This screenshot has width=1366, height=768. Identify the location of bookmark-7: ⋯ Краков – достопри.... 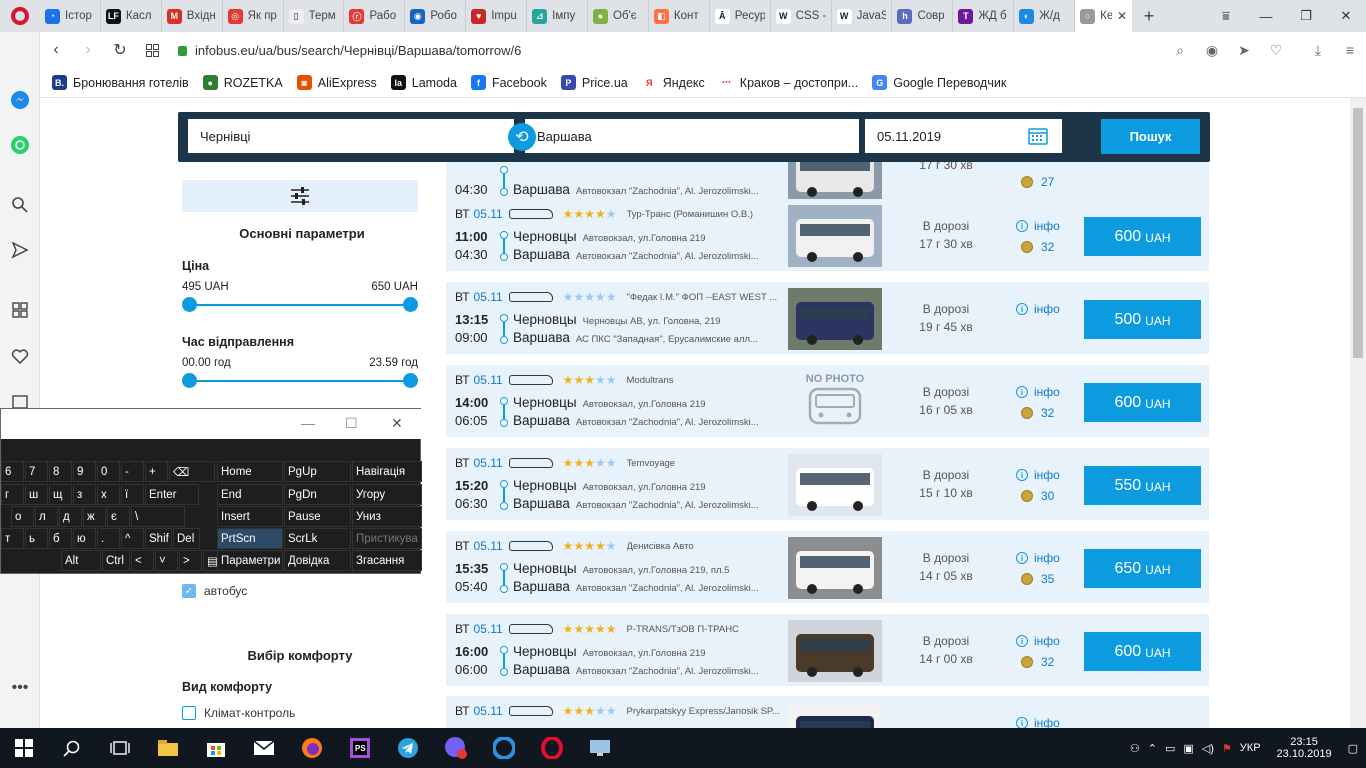
(788, 82).